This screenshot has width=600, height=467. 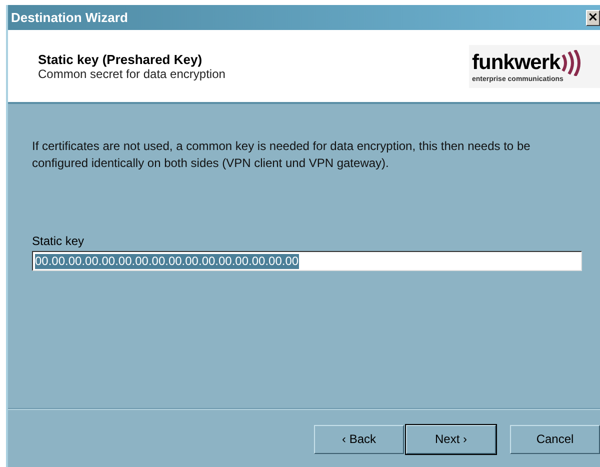 What do you see at coordinates (69, 17) in the screenshot?
I see `window-title: Destination Wizard` at bounding box center [69, 17].